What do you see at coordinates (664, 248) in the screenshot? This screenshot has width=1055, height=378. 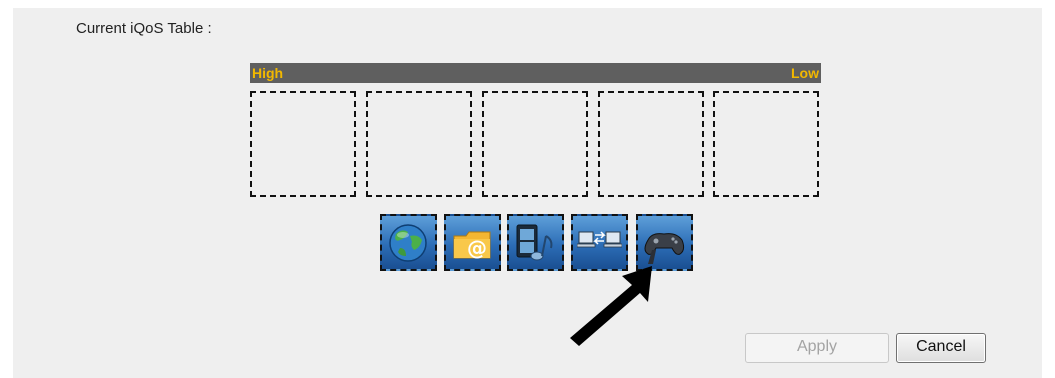 I see `gamepad-icon` at bounding box center [664, 248].